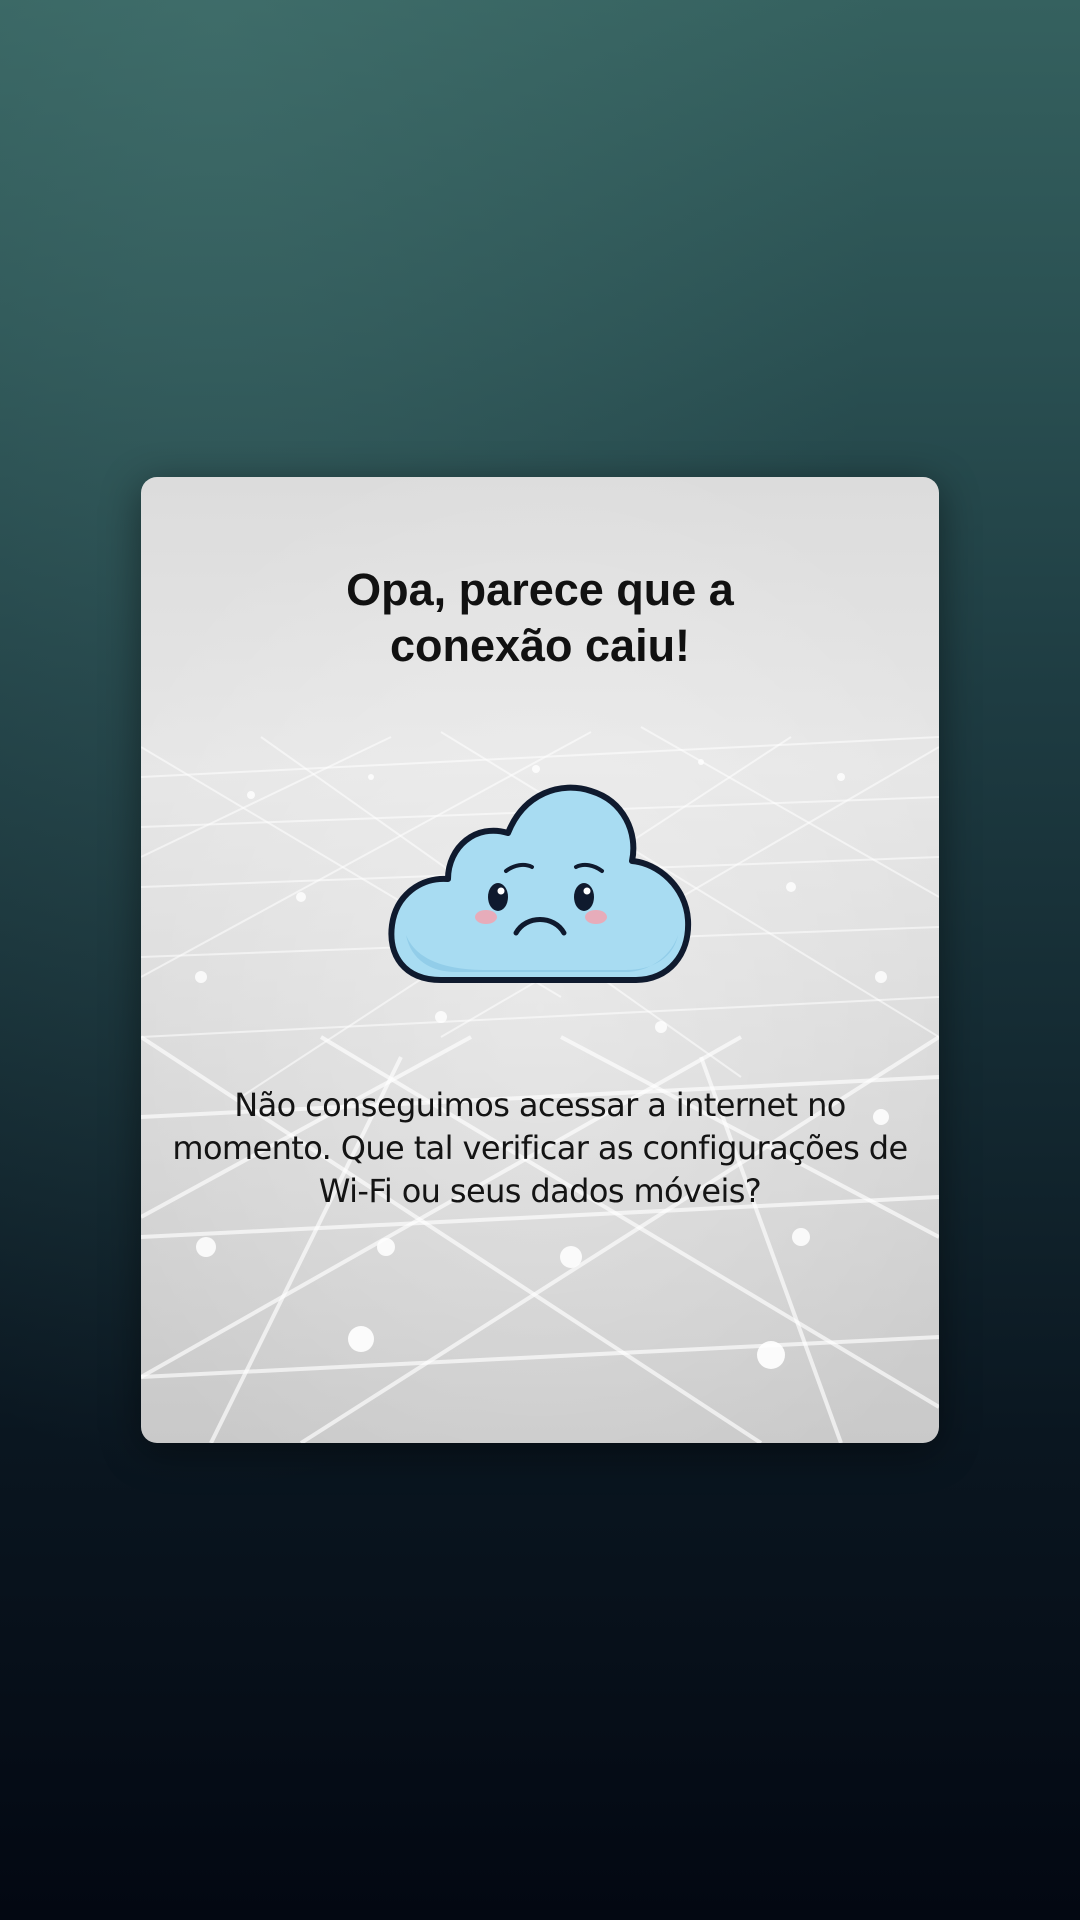 The width and height of the screenshot is (1080, 1920). What do you see at coordinates (540, 617) in the screenshot?
I see `page-title: Opa, parece que a conexão caiu!` at bounding box center [540, 617].